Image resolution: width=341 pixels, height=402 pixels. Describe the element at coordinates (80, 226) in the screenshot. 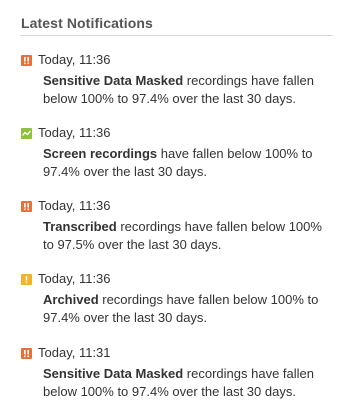

I see `notification-subject: Transcribed` at that location.